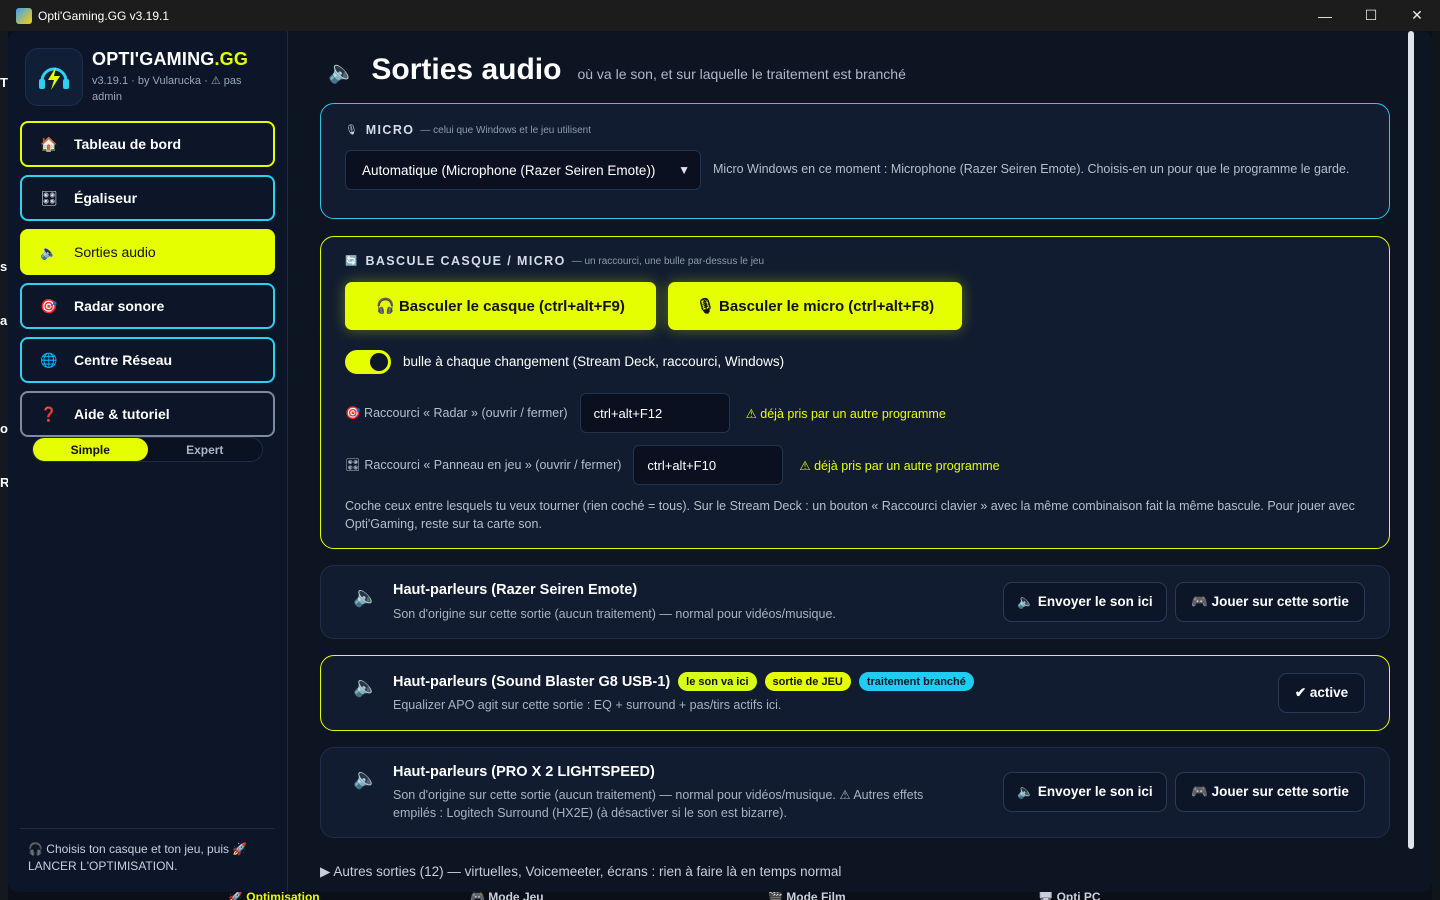 Image resolution: width=1440 pixels, height=900 pixels. Describe the element at coordinates (654, 413) in the screenshot. I see `shortcut-radar-input: ctrl+alt+F12` at that location.